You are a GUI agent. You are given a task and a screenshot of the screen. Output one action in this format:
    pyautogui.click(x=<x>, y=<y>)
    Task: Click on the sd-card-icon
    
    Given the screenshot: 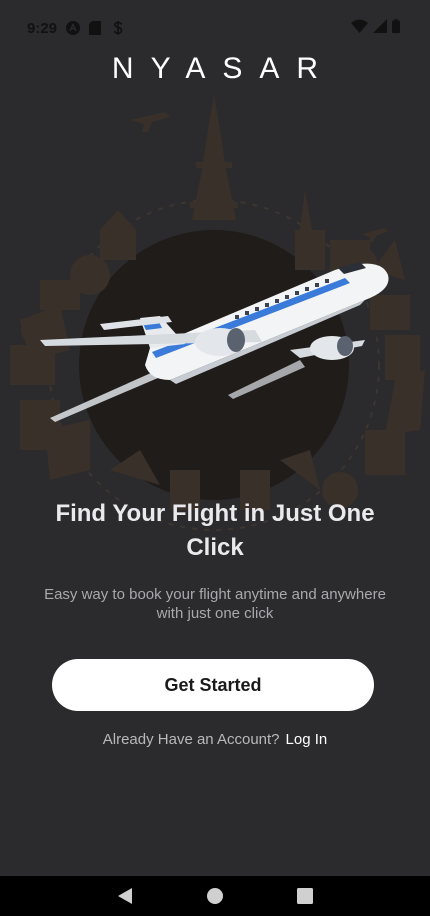 What is the action you would take?
    pyautogui.click(x=96, y=28)
    